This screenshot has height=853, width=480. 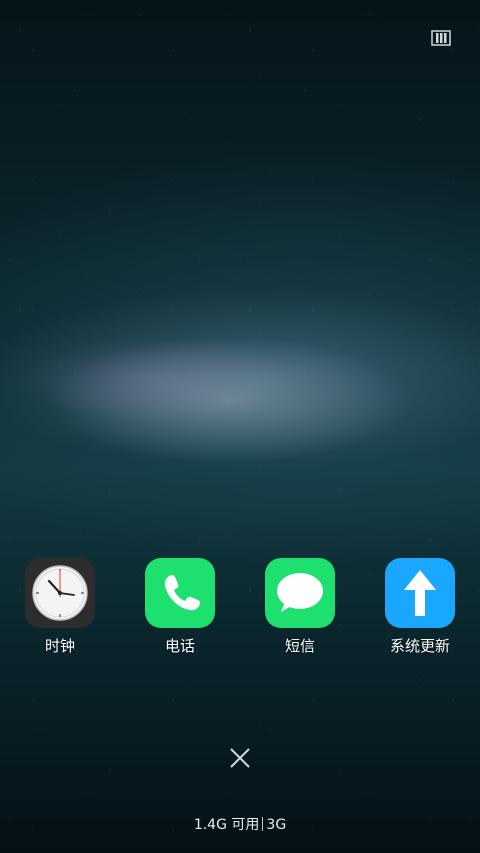 I want to click on memory-total: 3G, so click(x=276, y=825).